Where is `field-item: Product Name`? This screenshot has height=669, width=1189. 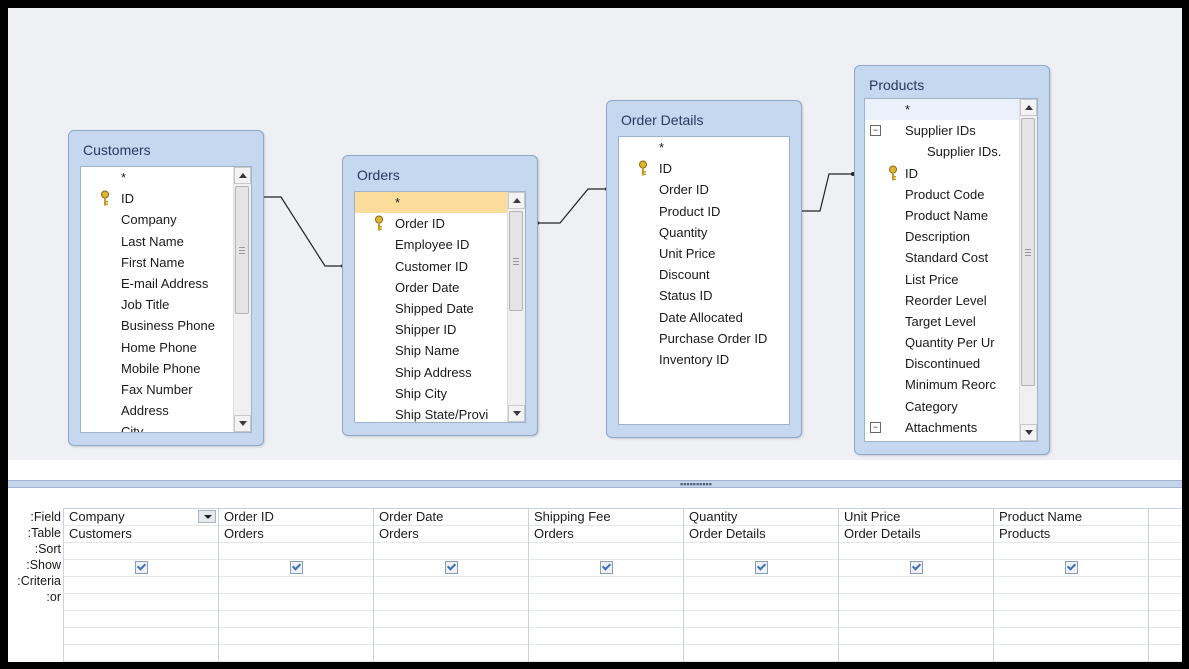 field-item: Product Name is located at coordinates (951, 215).